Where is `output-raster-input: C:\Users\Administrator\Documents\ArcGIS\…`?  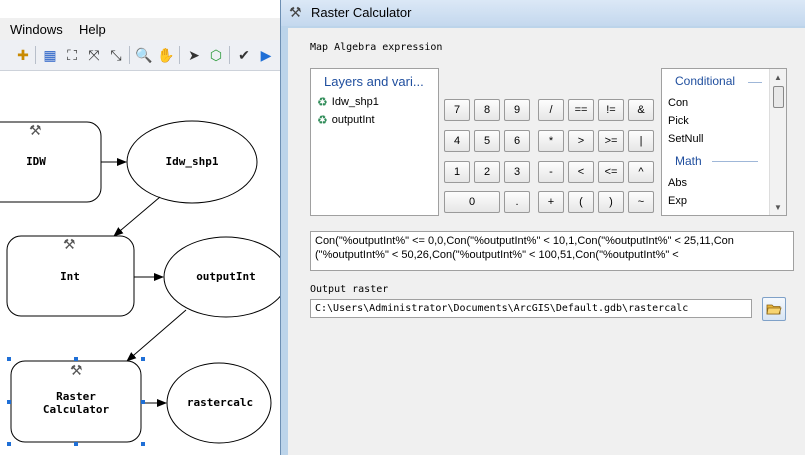 output-raster-input: C:\Users\Administrator\Documents\ArcGIS\… is located at coordinates (531, 308).